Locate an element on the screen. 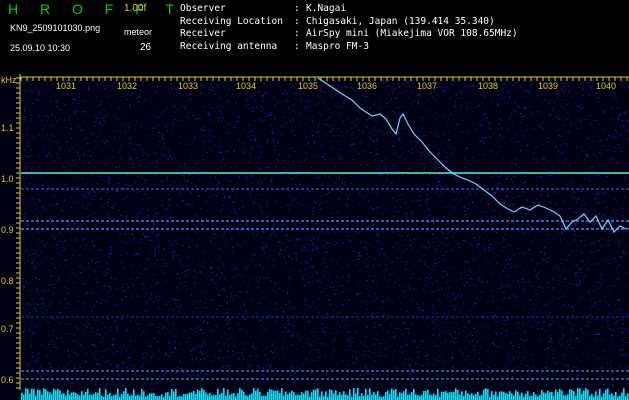 The width and height of the screenshot is (629, 400). y-tick-label: 0.6 is located at coordinates (7, 380).